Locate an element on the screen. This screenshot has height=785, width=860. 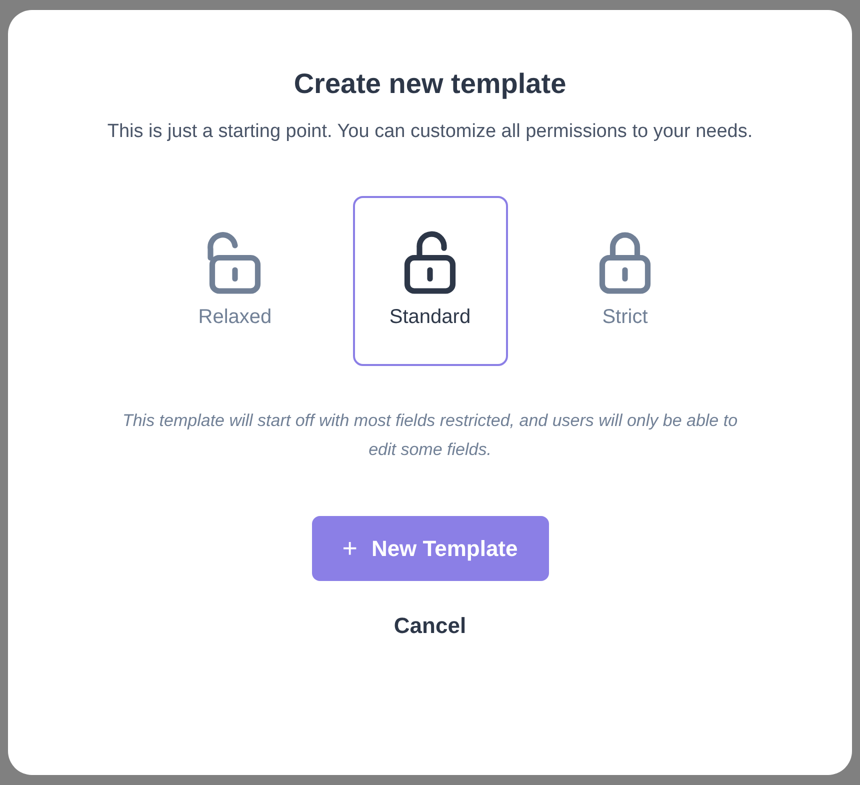
dialog-subtitle: This is just a starting point. You can customize all permissions to your needs. is located at coordinates (430, 132).